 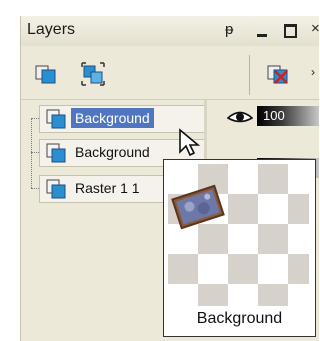 I want to click on mouse-cursor-icon, so click(x=190, y=142).